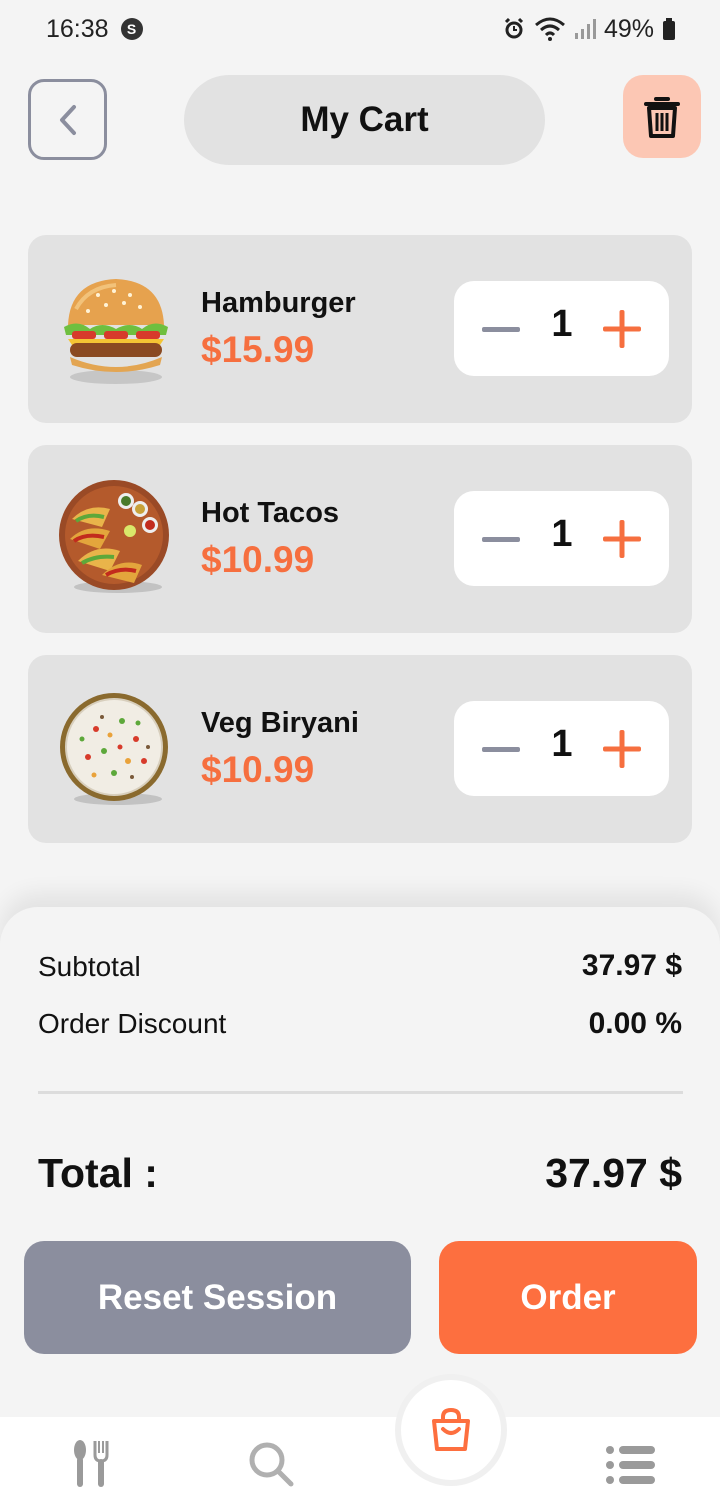 This screenshot has height=1498, width=720. What do you see at coordinates (669, 29) in the screenshot?
I see `battery-icon` at bounding box center [669, 29].